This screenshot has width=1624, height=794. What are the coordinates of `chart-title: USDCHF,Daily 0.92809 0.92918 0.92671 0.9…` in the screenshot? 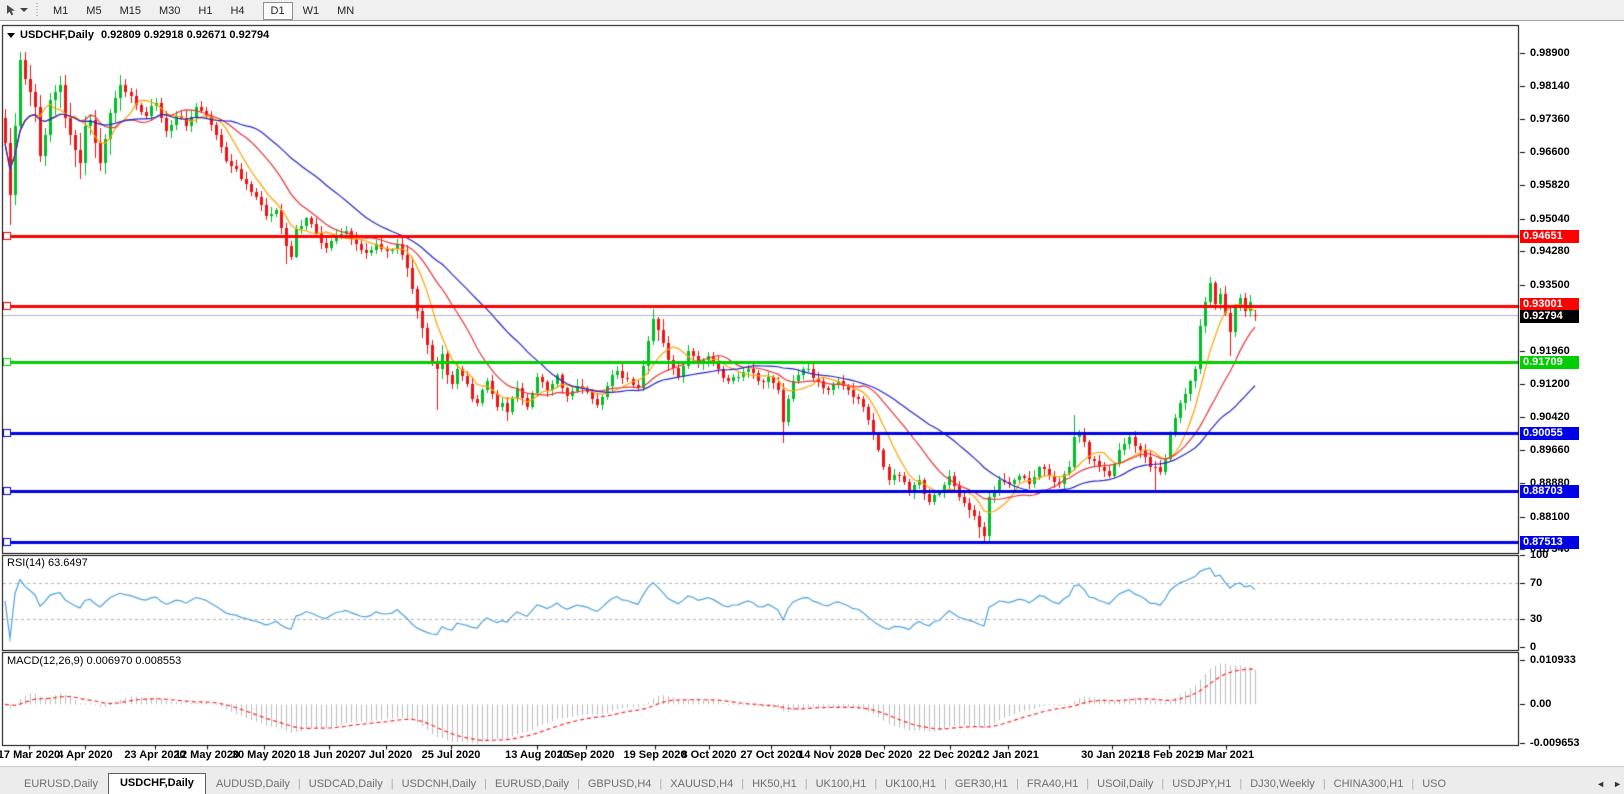 It's located at (138, 35).